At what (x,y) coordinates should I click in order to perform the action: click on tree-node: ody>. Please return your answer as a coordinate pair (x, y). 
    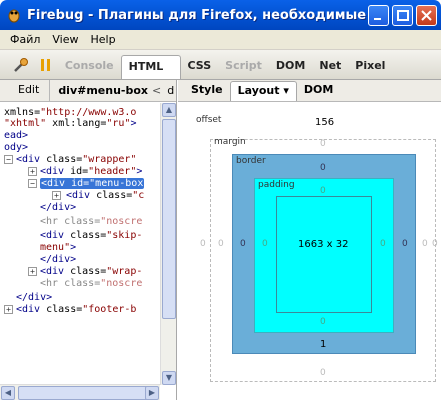
    Looking at the image, I should click on (16, 147).